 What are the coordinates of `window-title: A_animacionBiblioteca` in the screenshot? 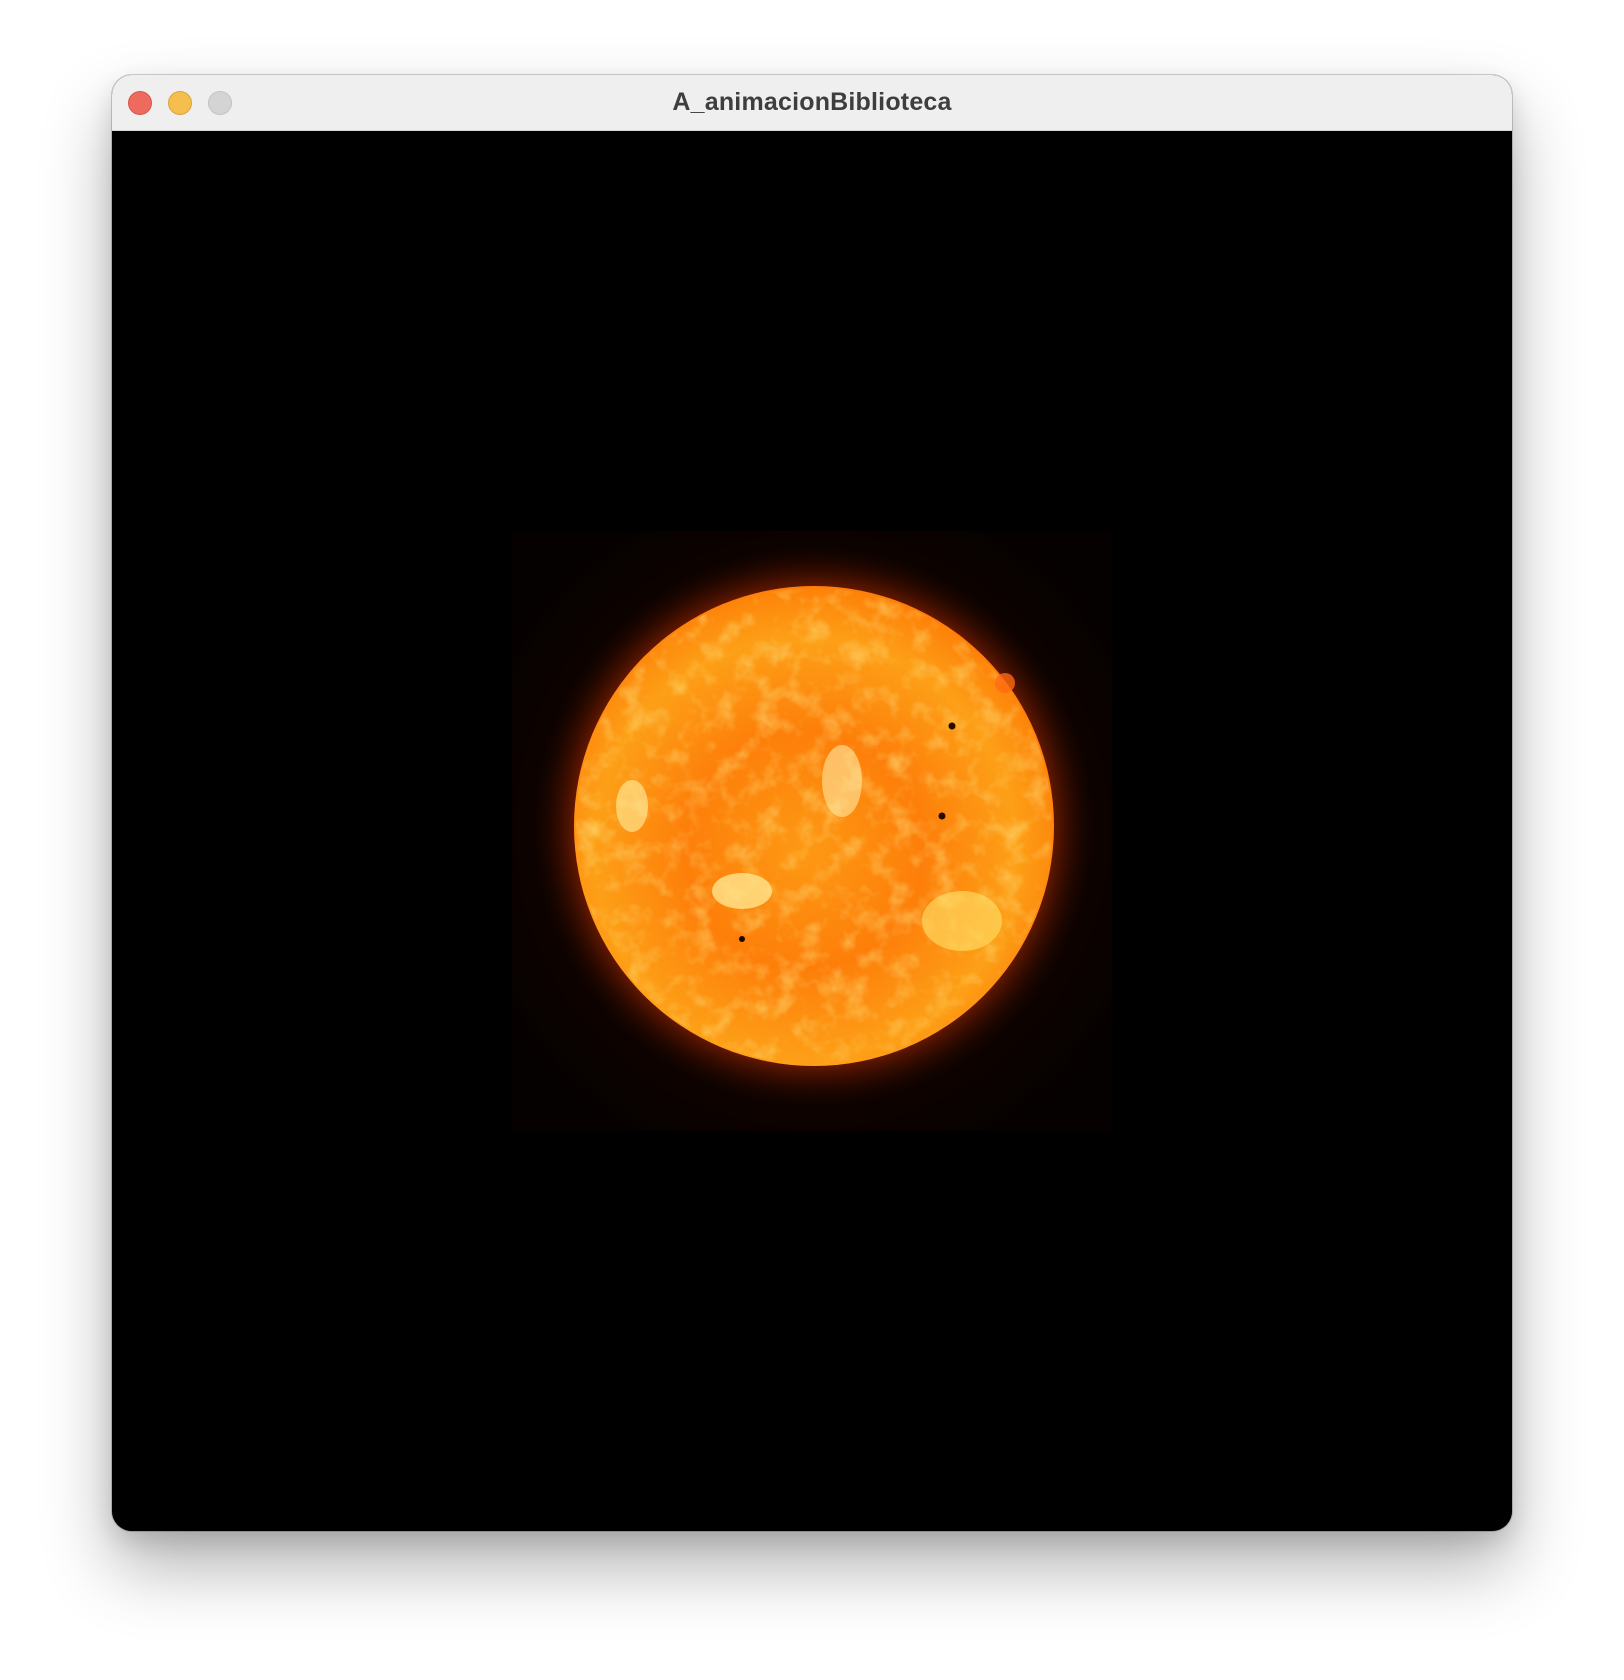 It's located at (812, 102).